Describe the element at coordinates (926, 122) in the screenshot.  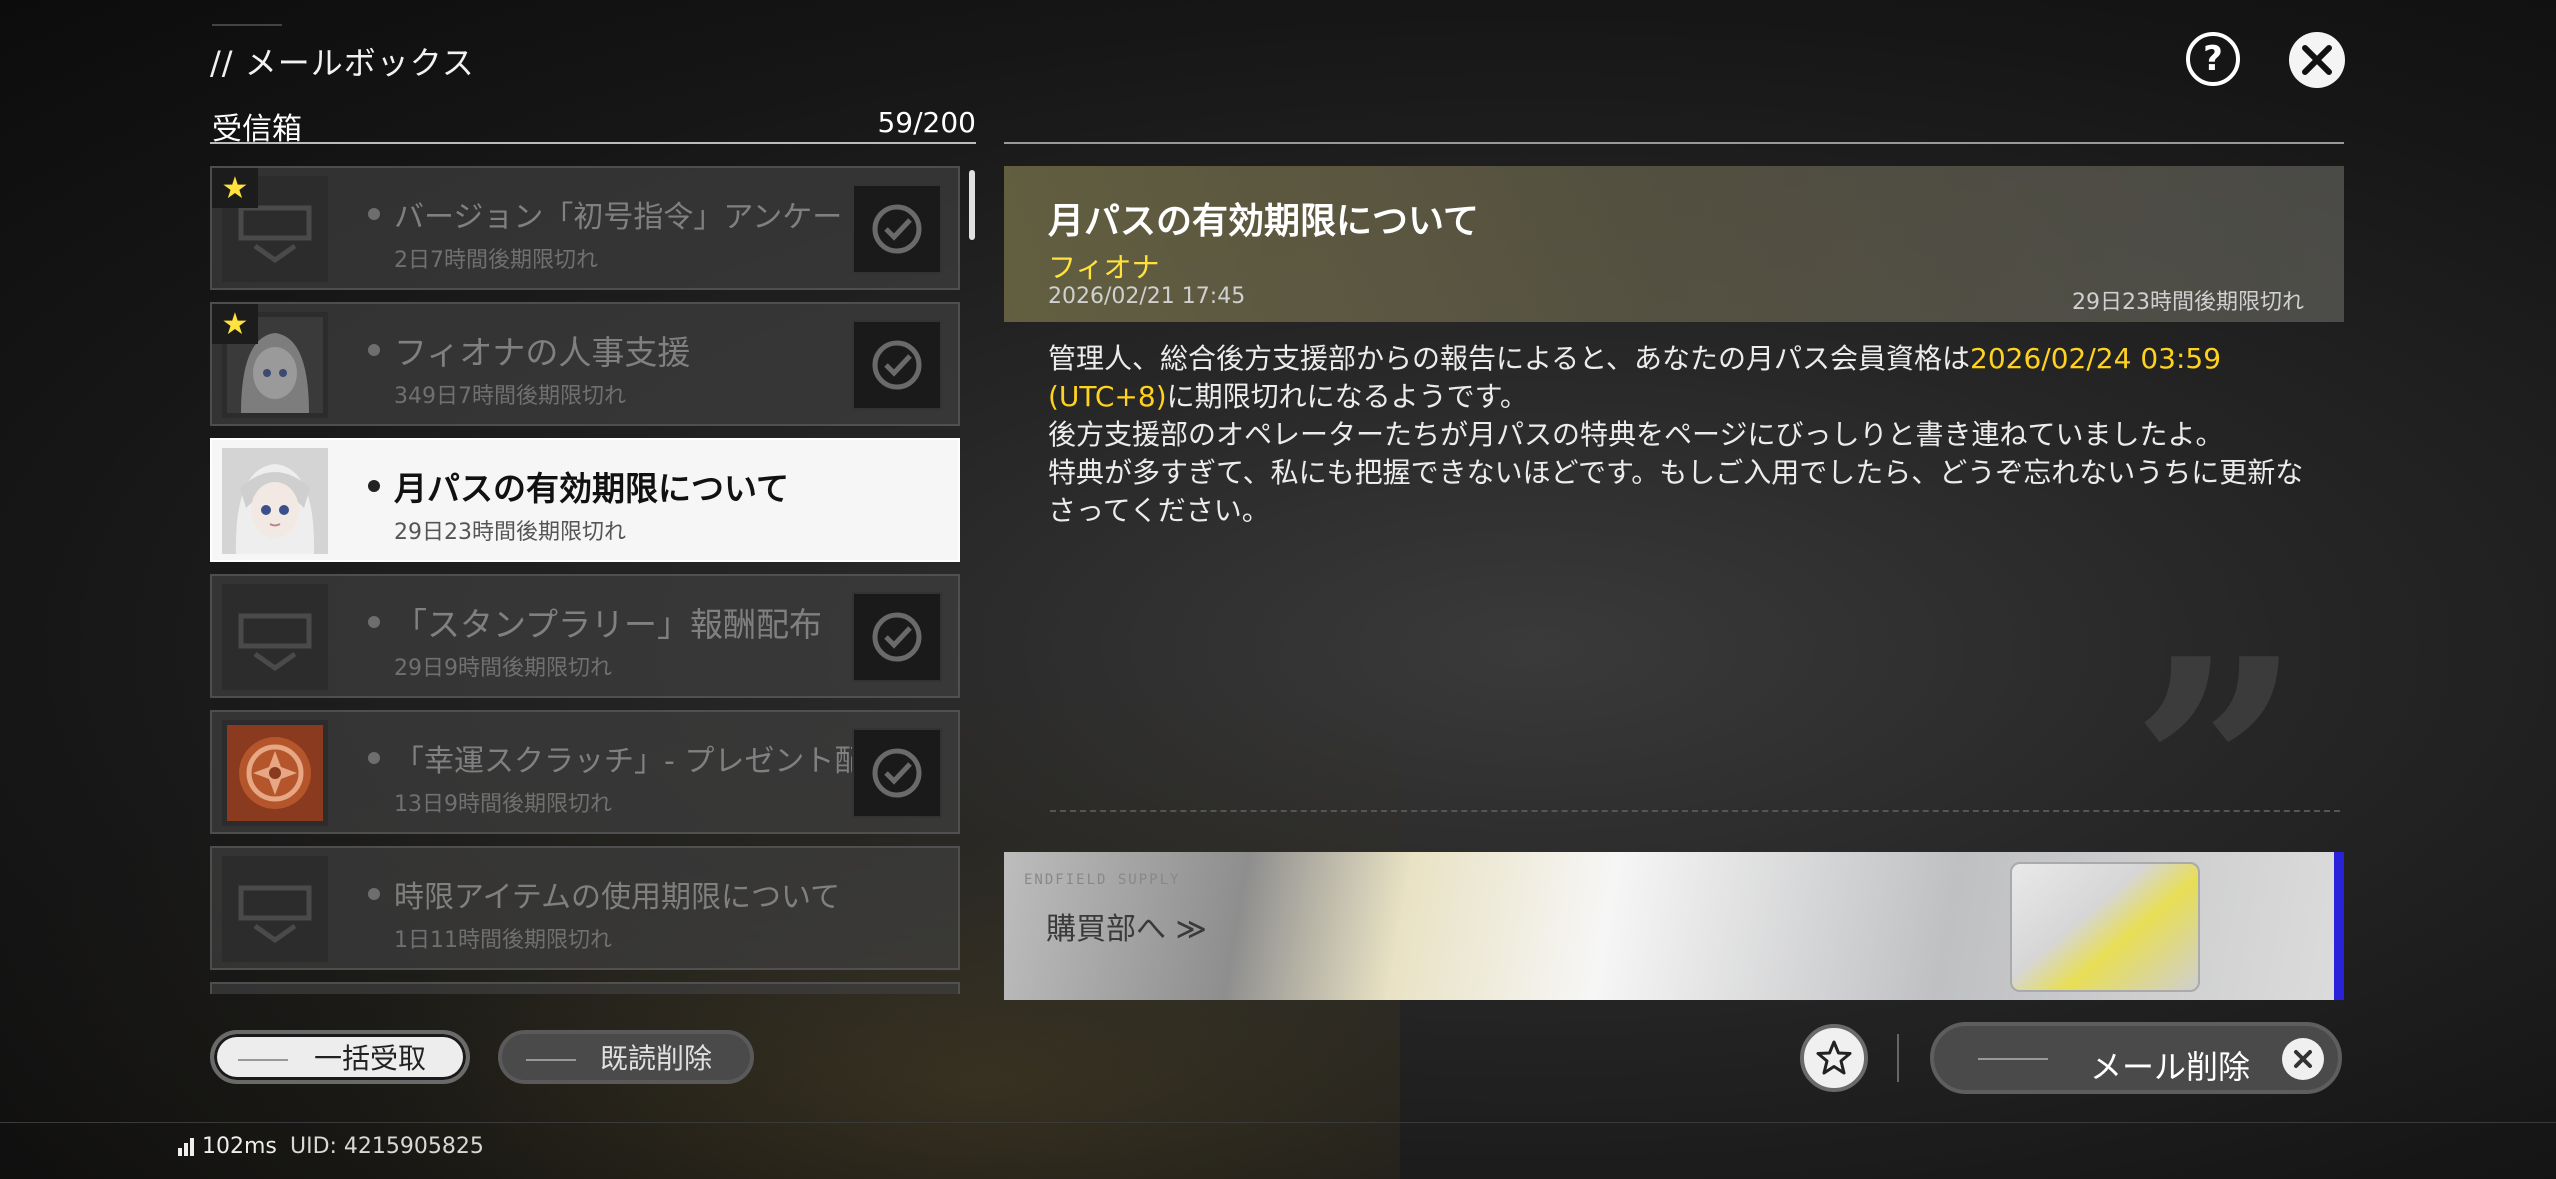
I see `inbox-count: 59/200` at that location.